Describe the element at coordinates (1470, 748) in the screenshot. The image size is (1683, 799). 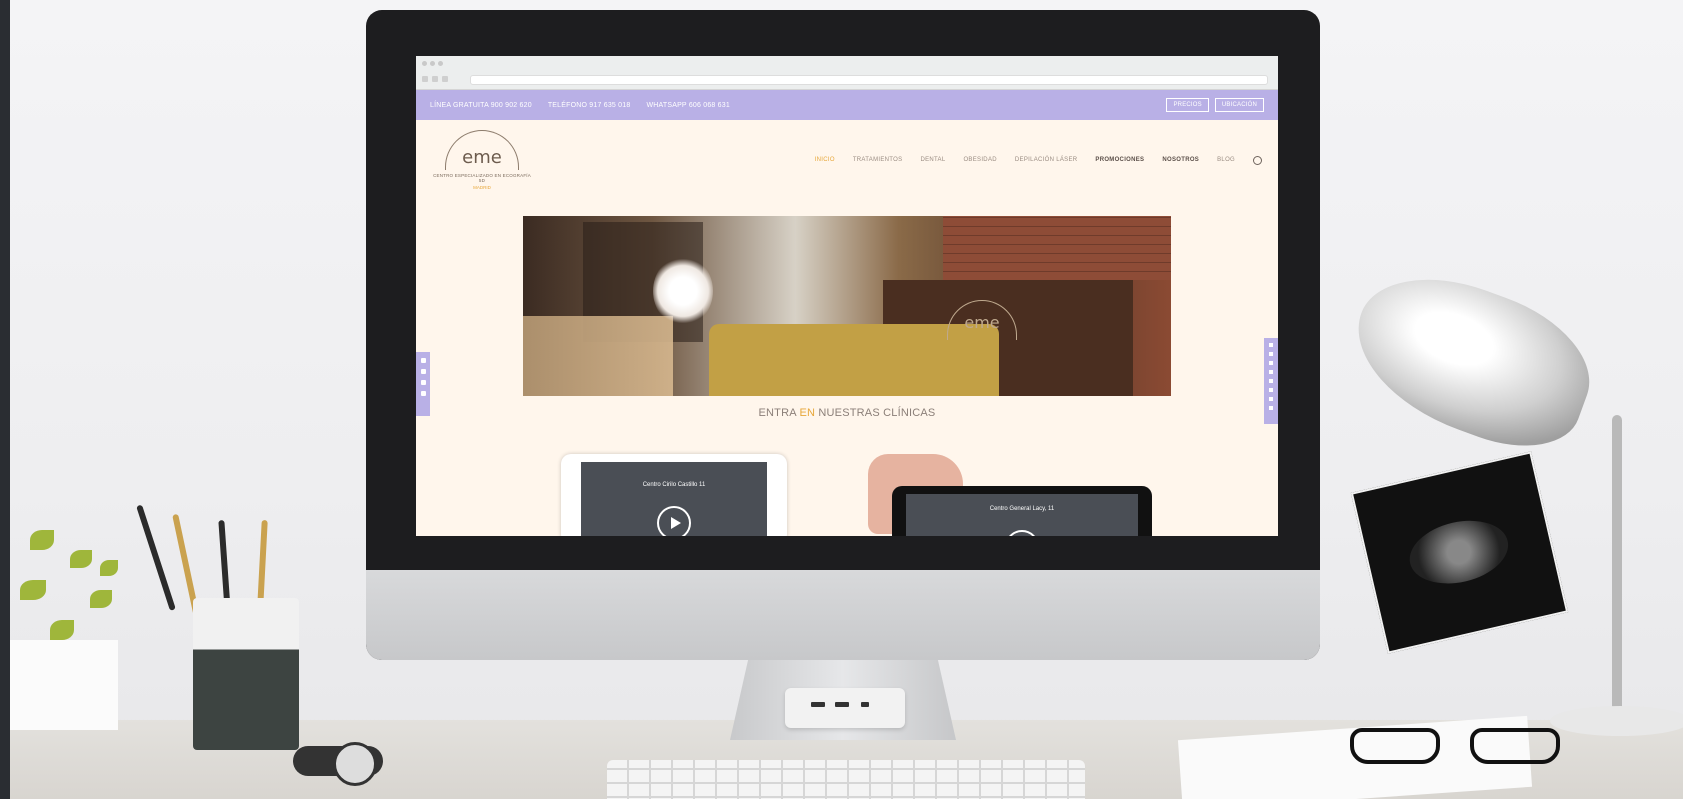
I see `eyeglasses` at that location.